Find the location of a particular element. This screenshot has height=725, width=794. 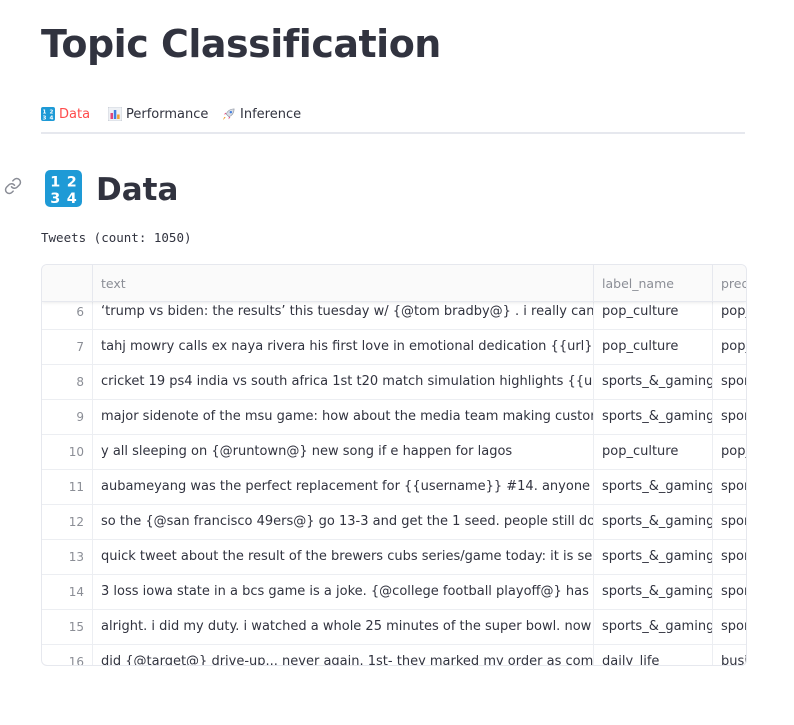

row-index: 10 is located at coordinates (67, 452).